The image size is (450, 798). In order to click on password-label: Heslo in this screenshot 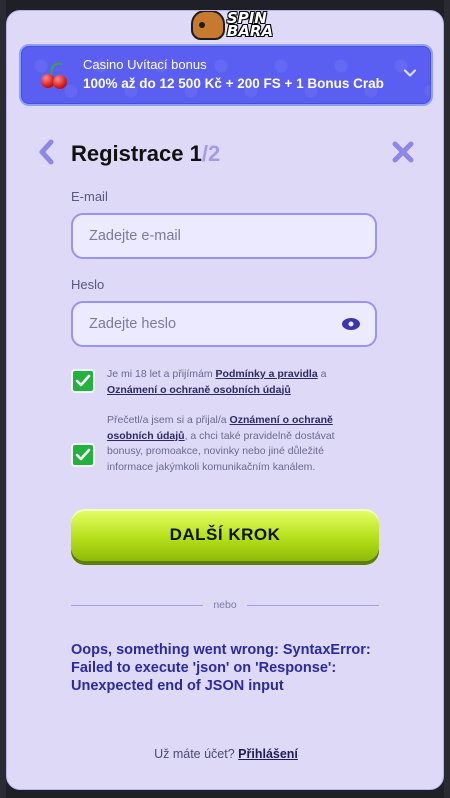, I will do `click(88, 284)`.